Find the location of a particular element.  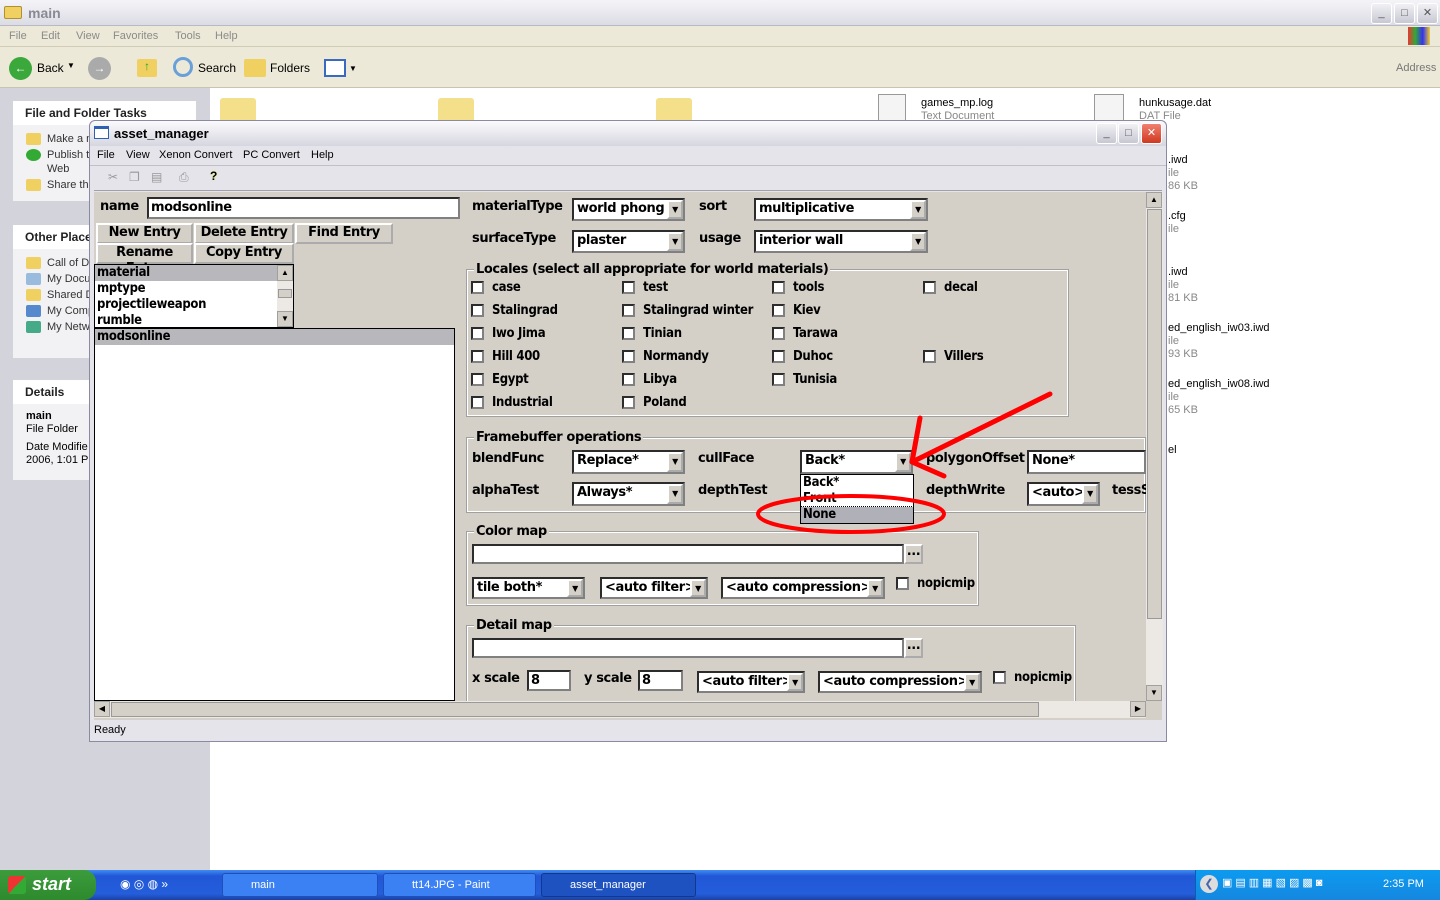

red-annotation-overlay is located at coordinates (904, 462).